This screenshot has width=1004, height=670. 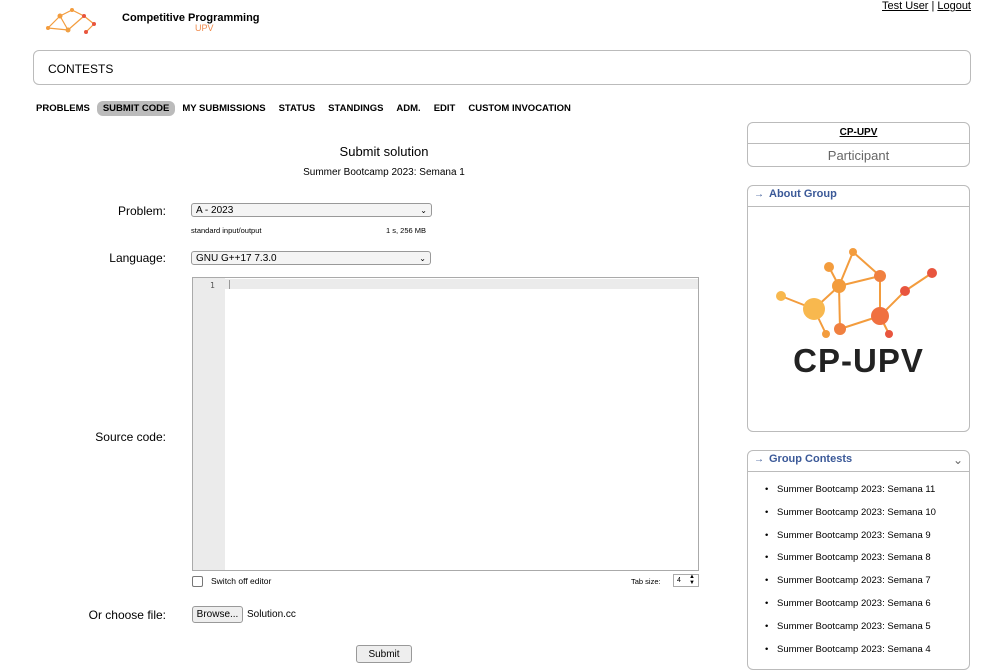 I want to click on tab-size-value: 4, so click(x=679, y=580).